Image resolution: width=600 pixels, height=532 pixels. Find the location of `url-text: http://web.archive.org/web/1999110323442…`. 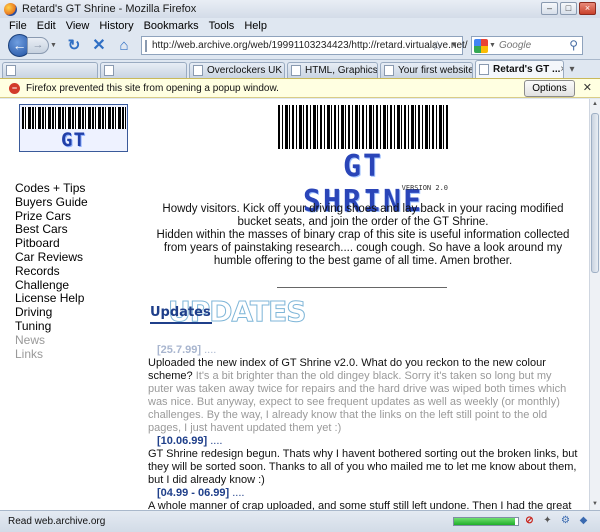

url-text: http://web.archive.org/web/1999110323442… is located at coordinates (310, 45).